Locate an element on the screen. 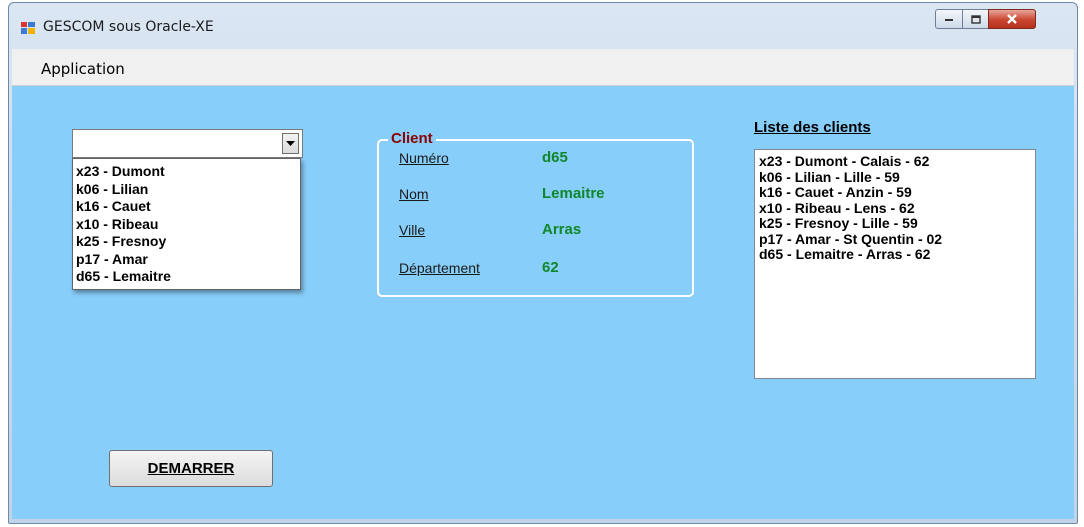 The height and width of the screenshot is (527, 1084). nom-value: Lemaitre is located at coordinates (573, 193).